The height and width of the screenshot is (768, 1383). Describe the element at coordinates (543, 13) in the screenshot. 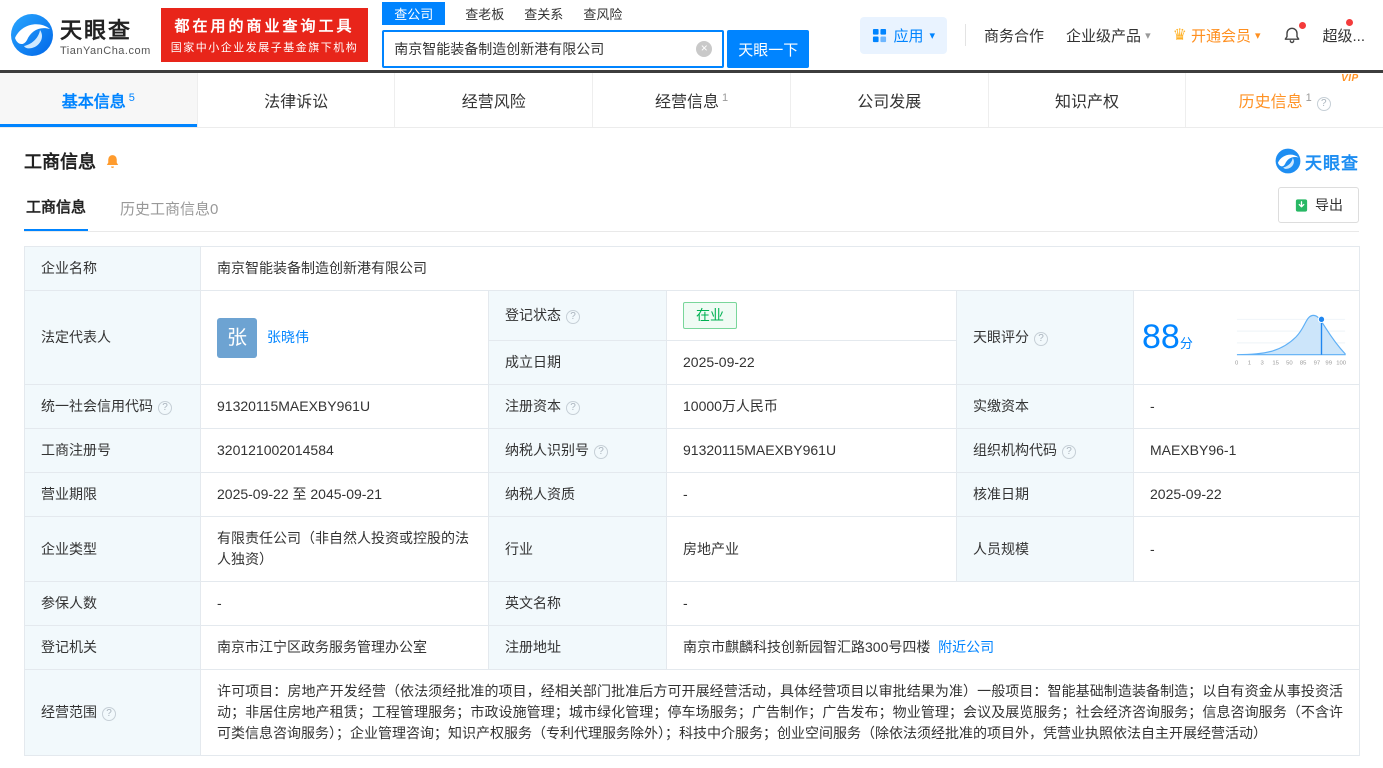

I see `search-tab-relation: 查关系` at that location.